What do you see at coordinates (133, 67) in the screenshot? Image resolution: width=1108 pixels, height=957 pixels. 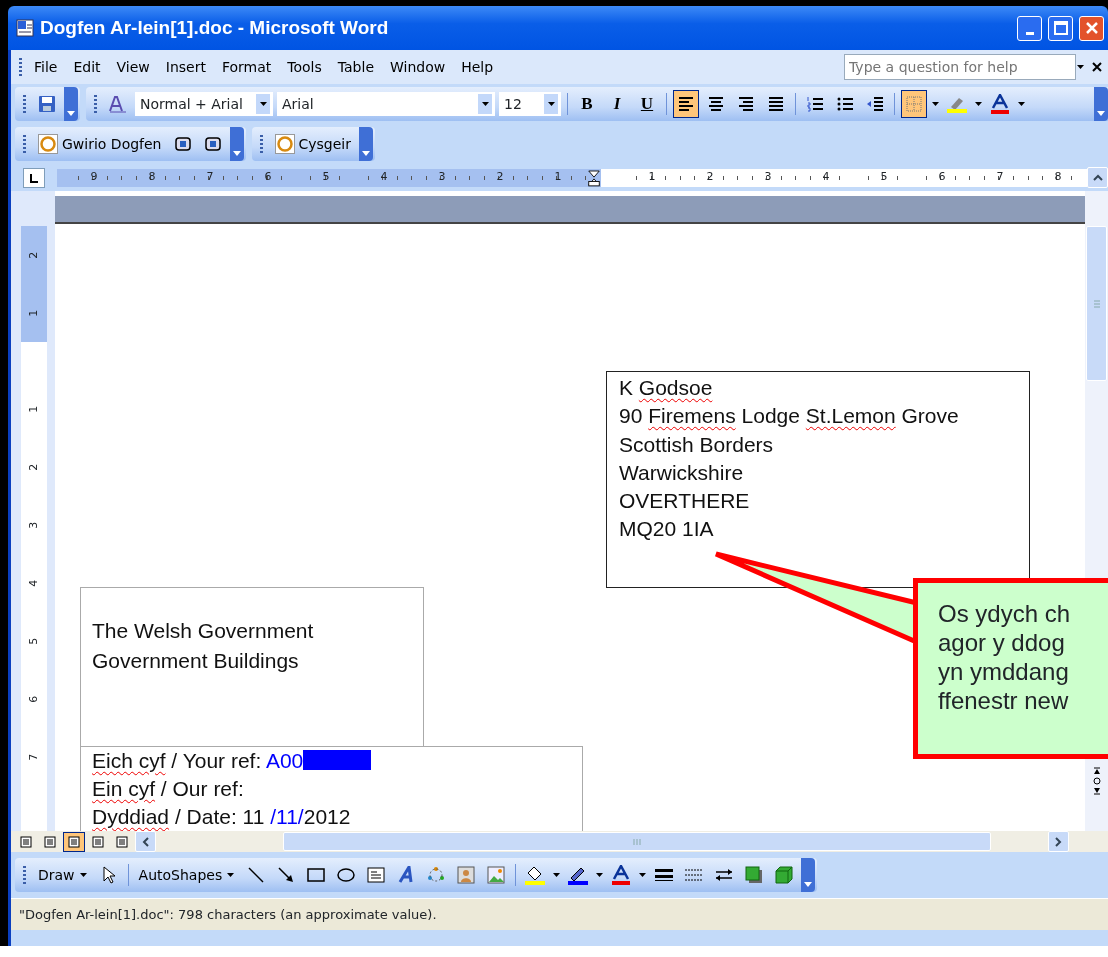 I see `menu-item: View` at bounding box center [133, 67].